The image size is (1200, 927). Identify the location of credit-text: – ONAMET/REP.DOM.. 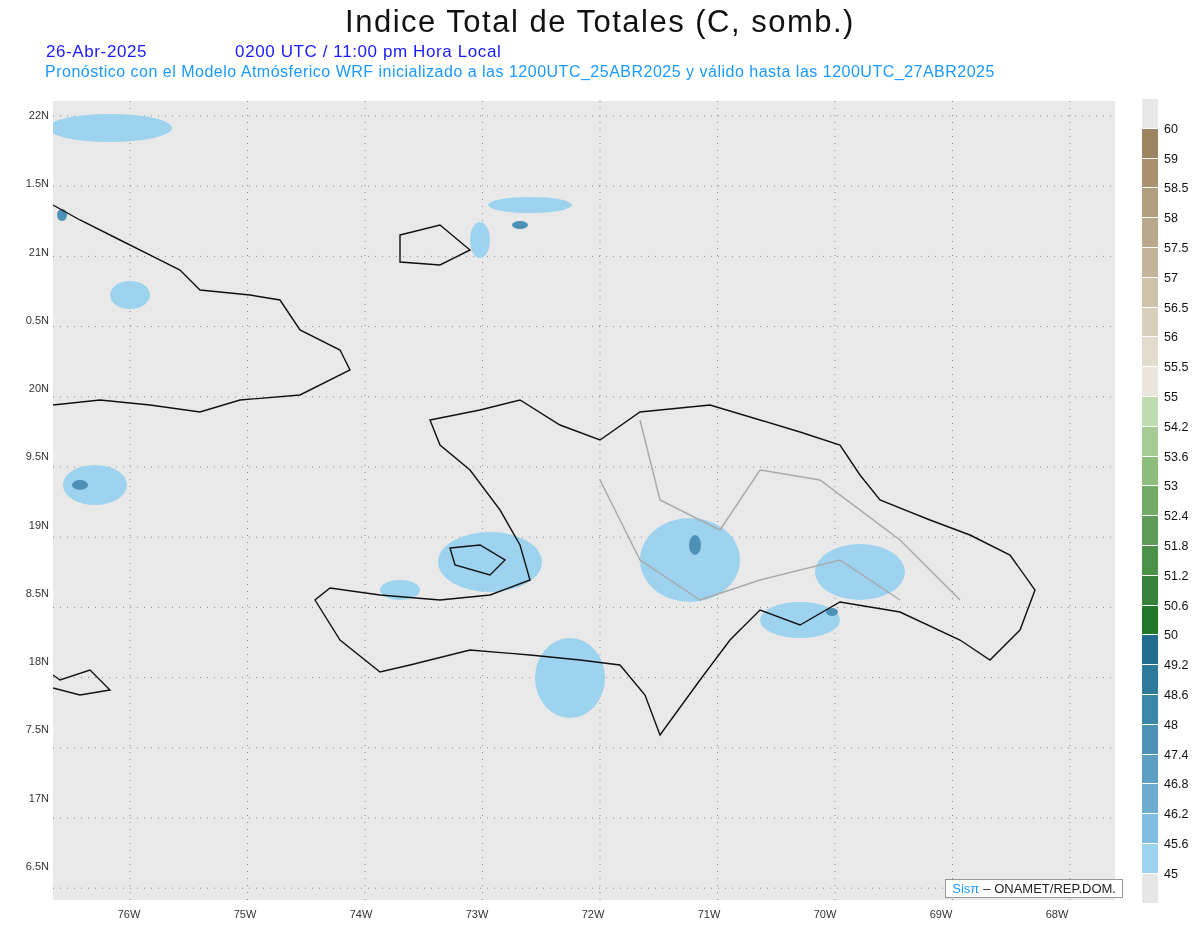
(1049, 888).